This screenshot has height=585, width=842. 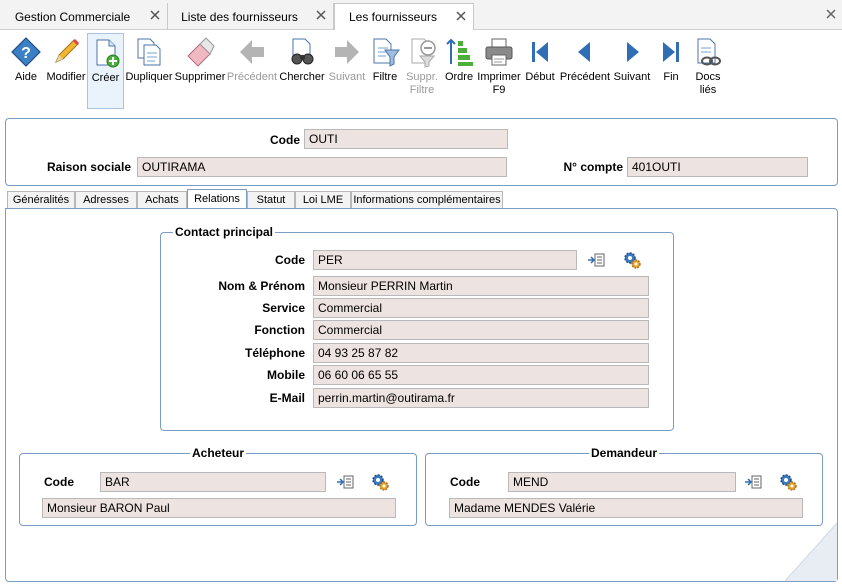 I want to click on email-label: E-Mail, so click(x=287, y=398).